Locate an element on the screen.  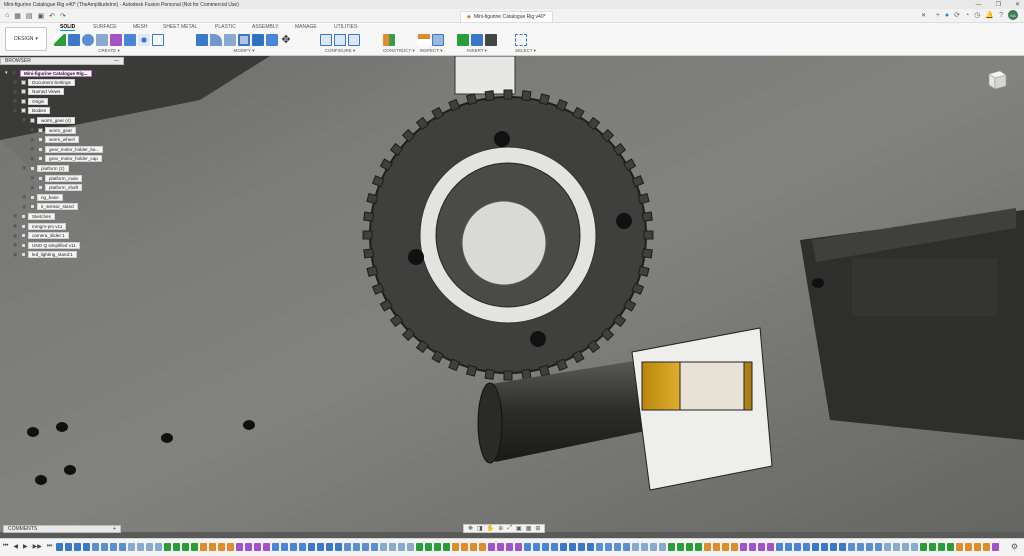
revolve-icon is located at coordinates (88, 39).